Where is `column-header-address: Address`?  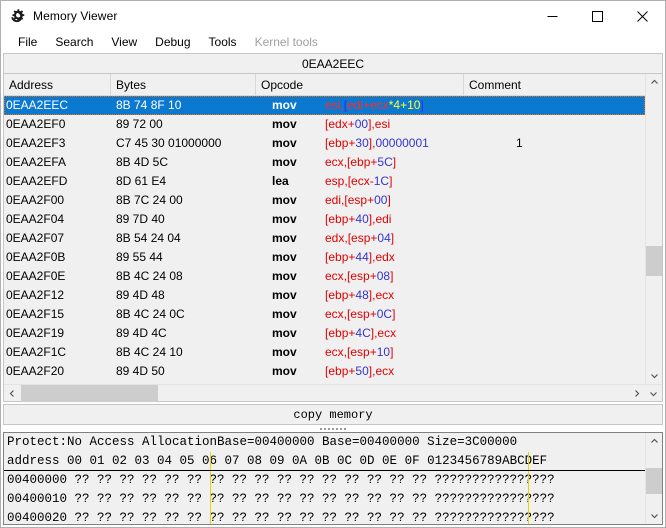 column-header-address: Address is located at coordinates (57, 85).